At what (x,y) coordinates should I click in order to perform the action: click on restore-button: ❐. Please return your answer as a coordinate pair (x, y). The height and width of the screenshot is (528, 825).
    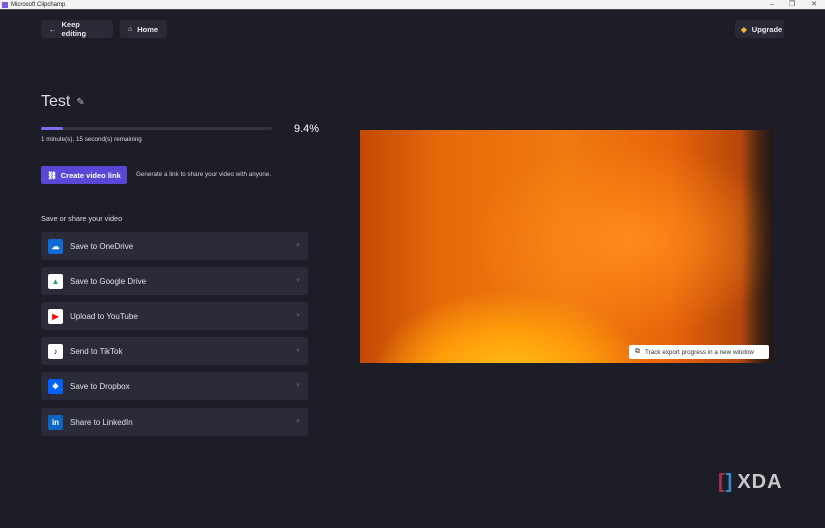
    Looking at the image, I should click on (792, 5).